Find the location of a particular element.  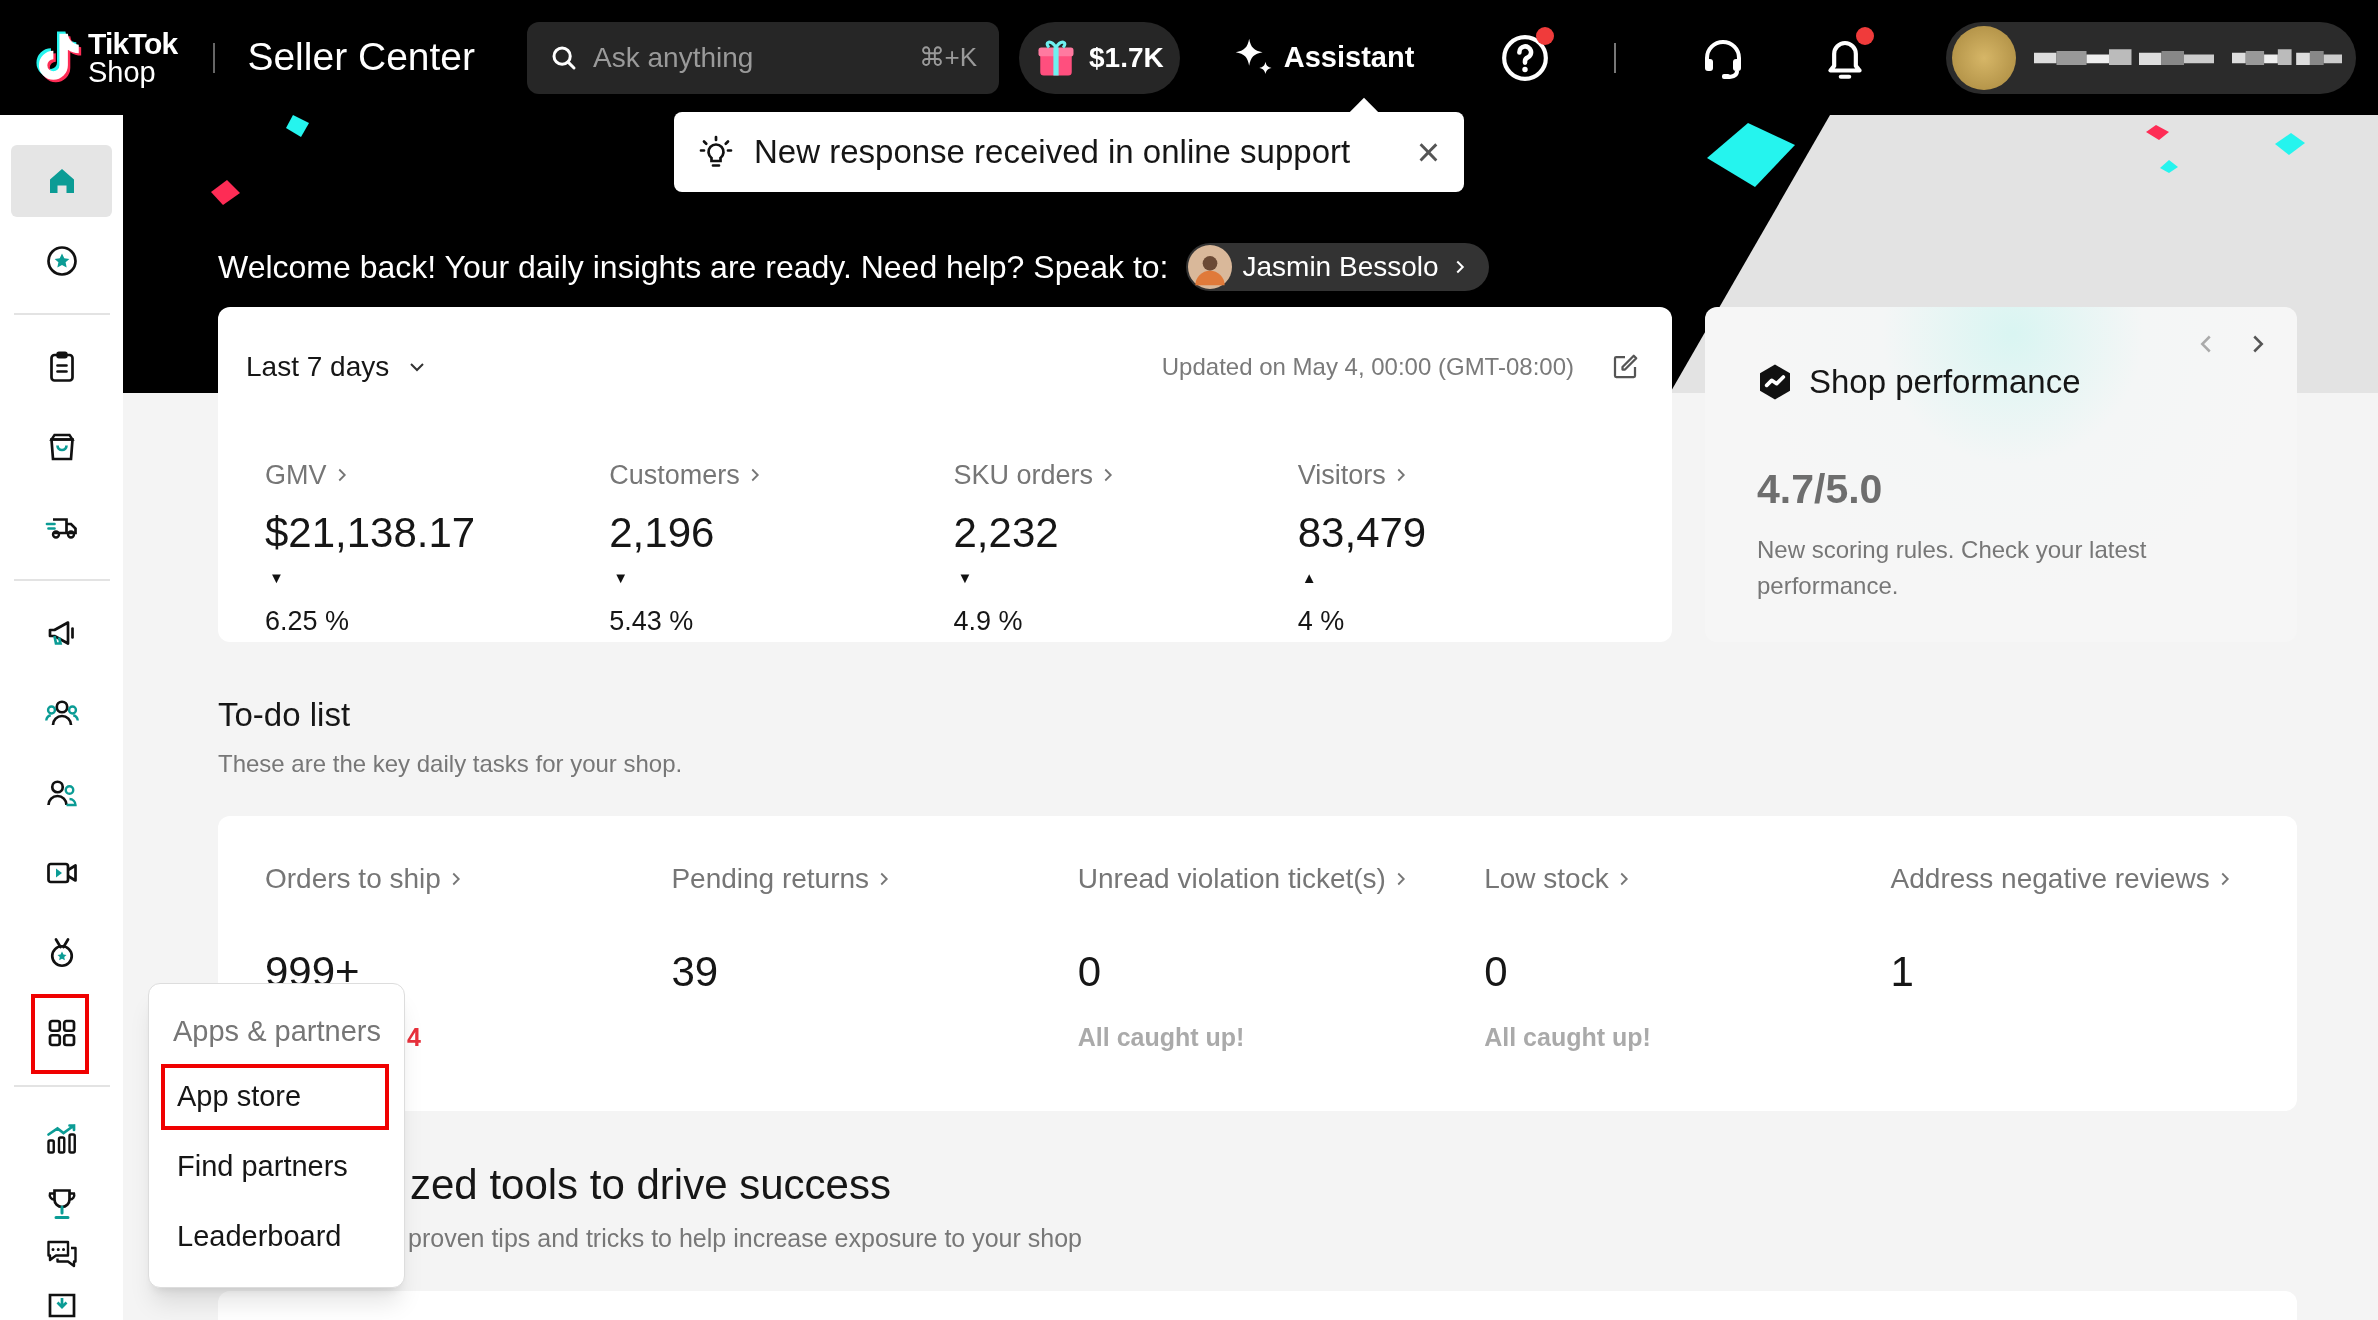

score-note: New scoring rules. Check your latest performance. is located at coordinates (1952, 568).